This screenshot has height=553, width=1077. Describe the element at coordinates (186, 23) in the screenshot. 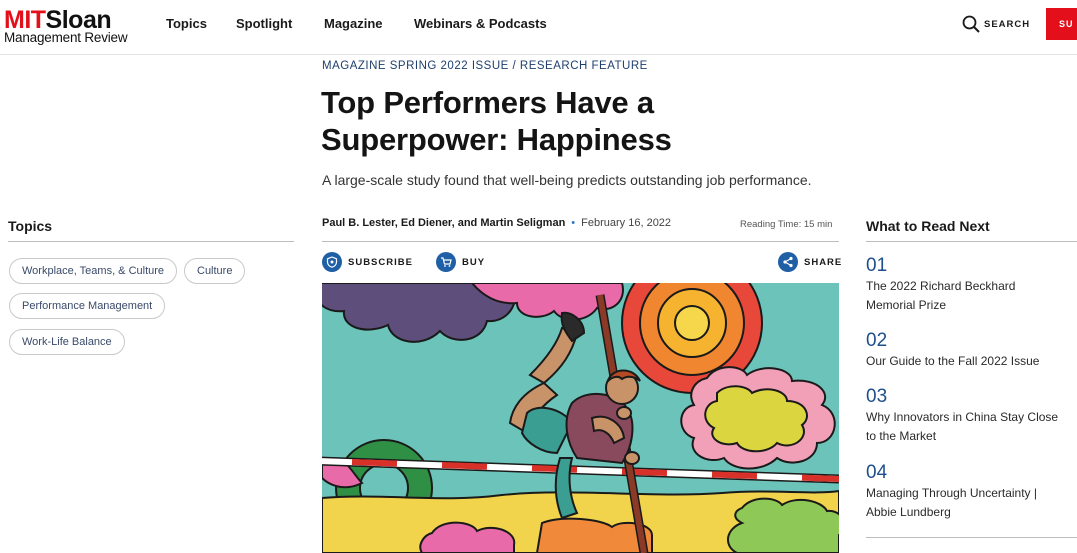

I see `nav-topics: Topics` at that location.